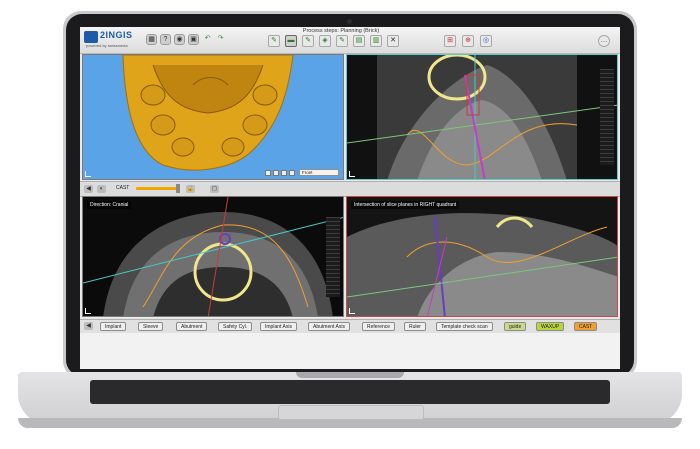 This screenshot has height=449, width=700. What do you see at coordinates (101, 189) in the screenshot?
I see `cast-model-icon: ◐` at bounding box center [101, 189].